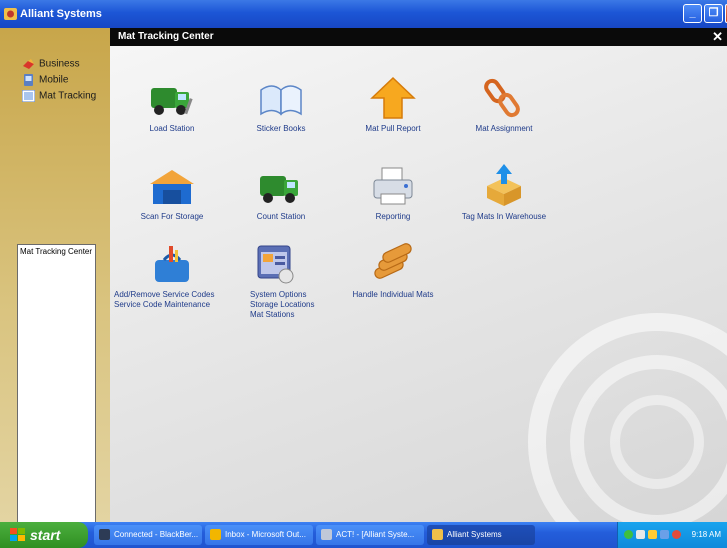  I want to click on tag-mats-in-warehouse-button: Tag Mats In Warehouse, so click(504, 193).